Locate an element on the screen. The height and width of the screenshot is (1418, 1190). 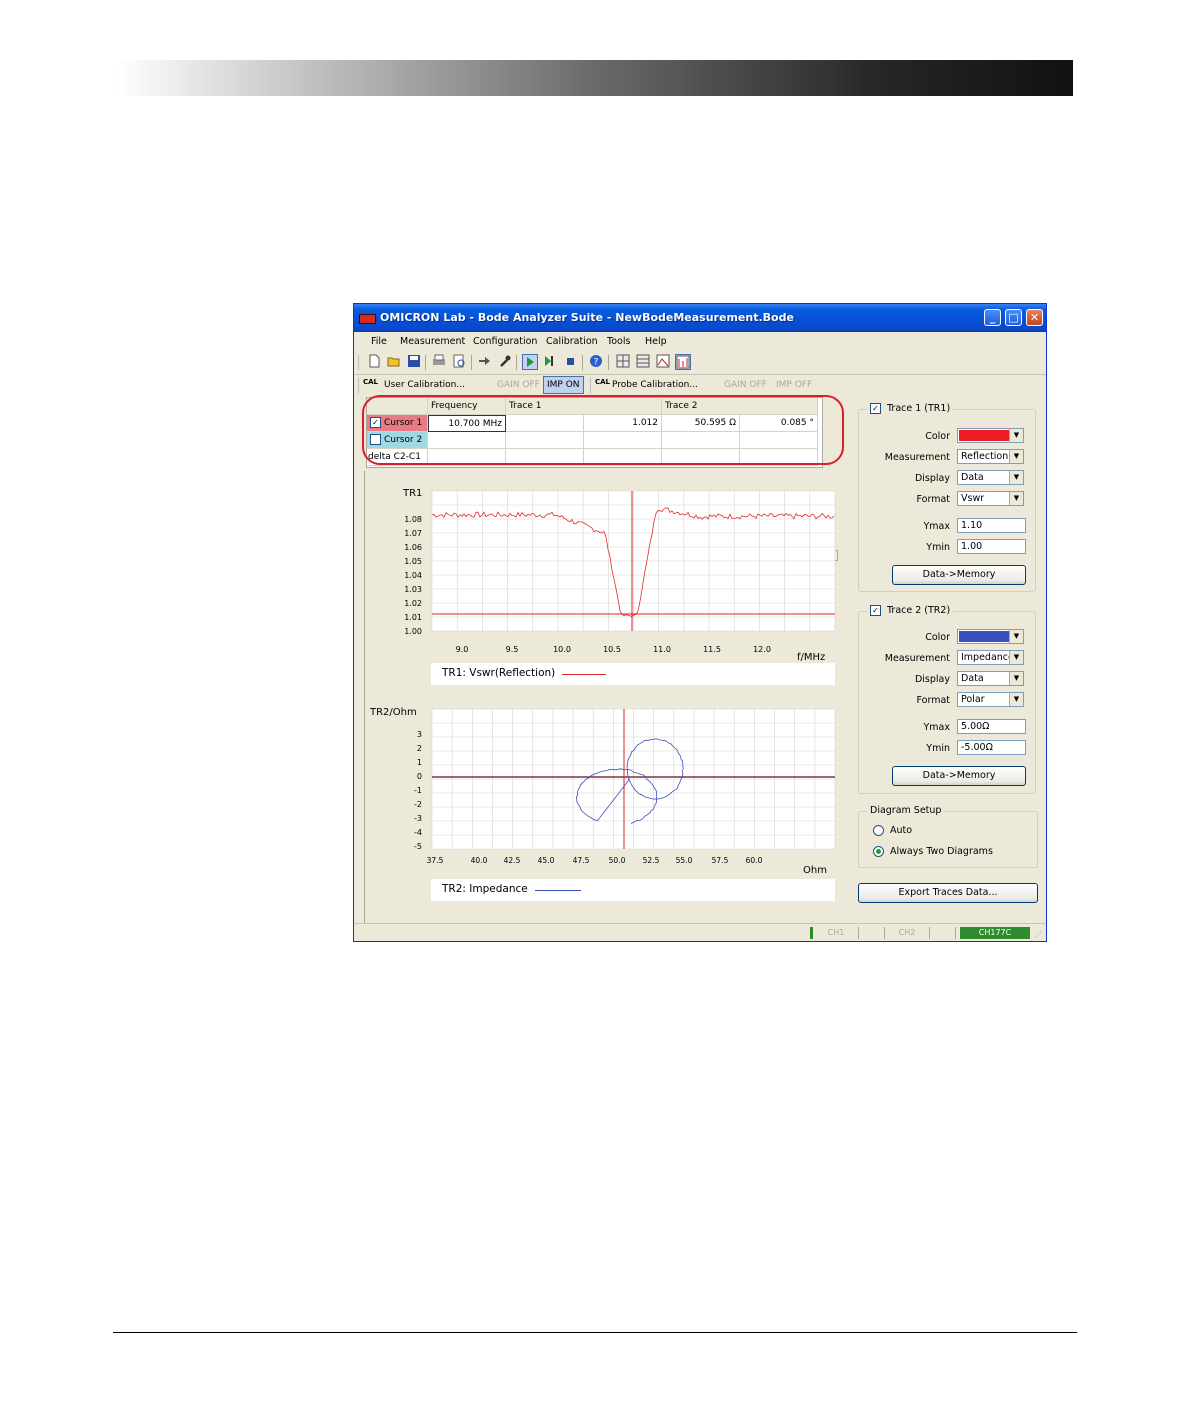
trace2-data-memory-button: Data->Memory is located at coordinates (959, 776).